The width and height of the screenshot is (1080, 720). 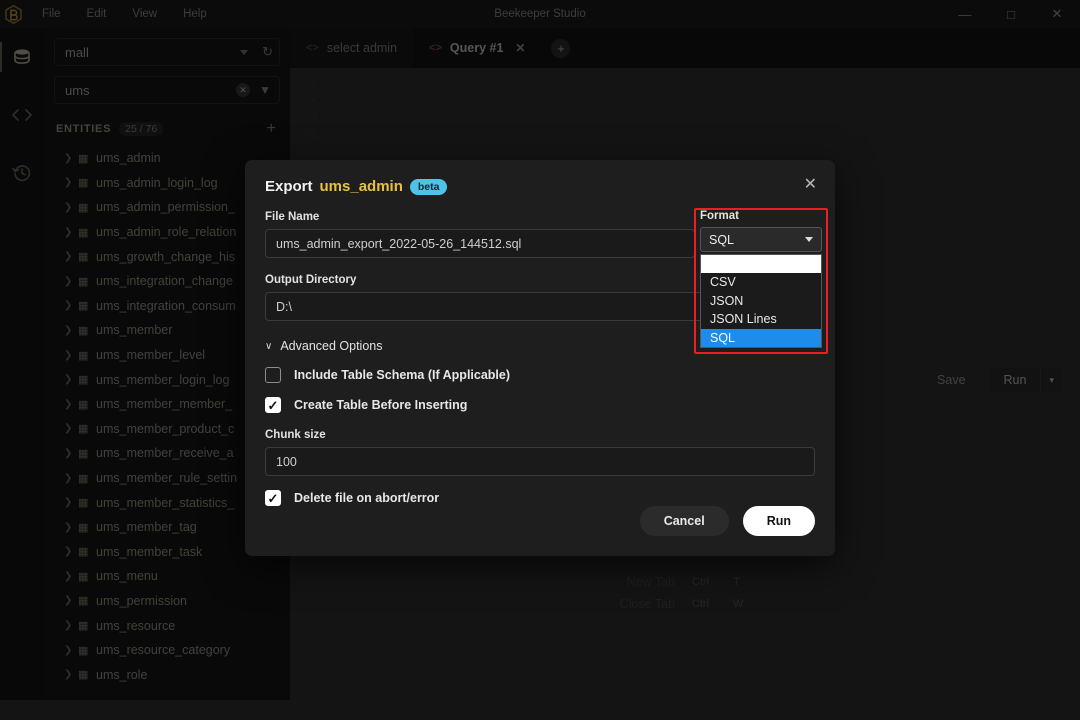 What do you see at coordinates (540, 498) in the screenshot?
I see `checkbox-delete-on-abort-row: Delete file on abort/error` at bounding box center [540, 498].